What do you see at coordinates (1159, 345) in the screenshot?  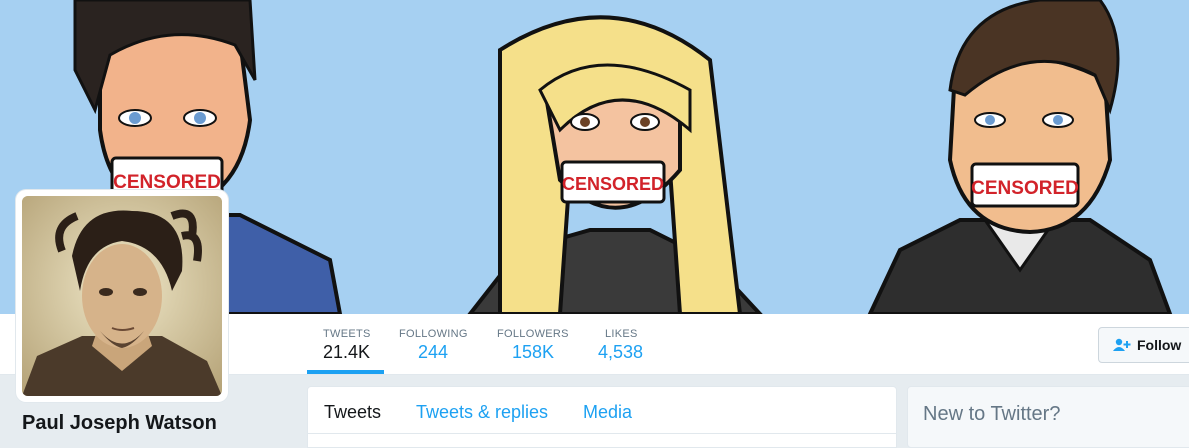 I see `follow-button-label: Follow` at bounding box center [1159, 345].